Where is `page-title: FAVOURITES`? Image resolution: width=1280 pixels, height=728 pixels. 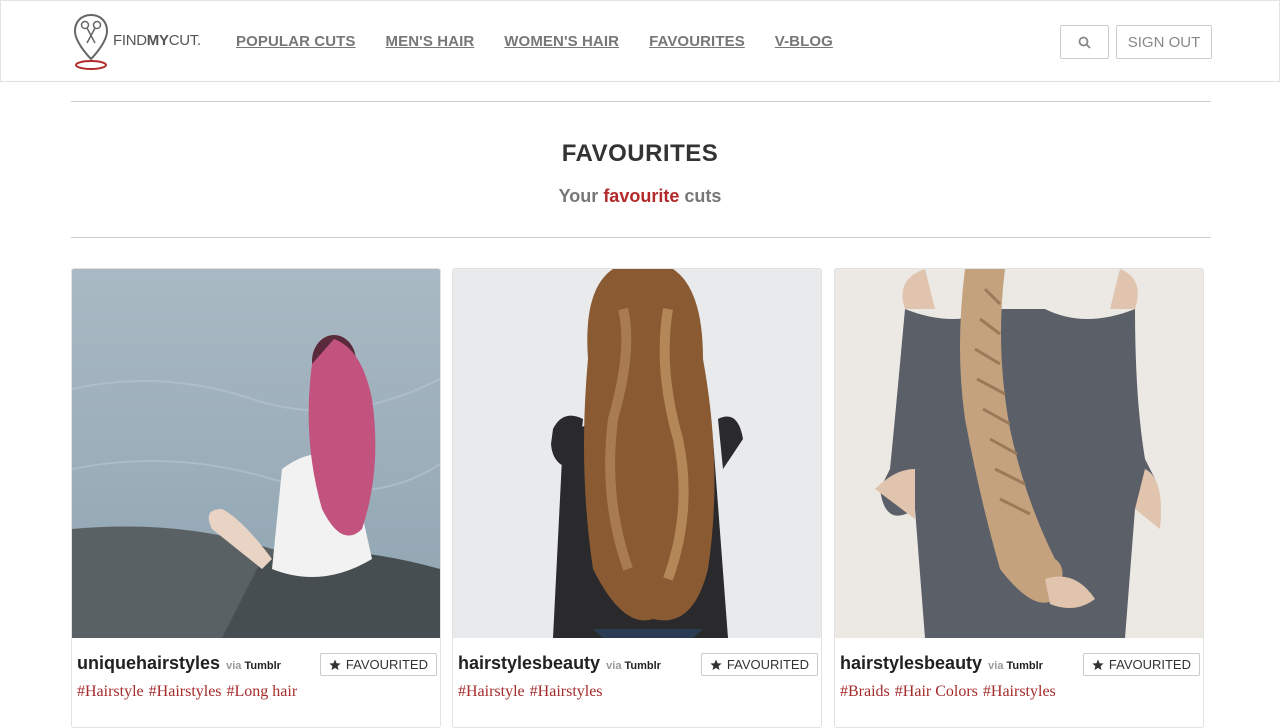 page-title: FAVOURITES is located at coordinates (640, 153).